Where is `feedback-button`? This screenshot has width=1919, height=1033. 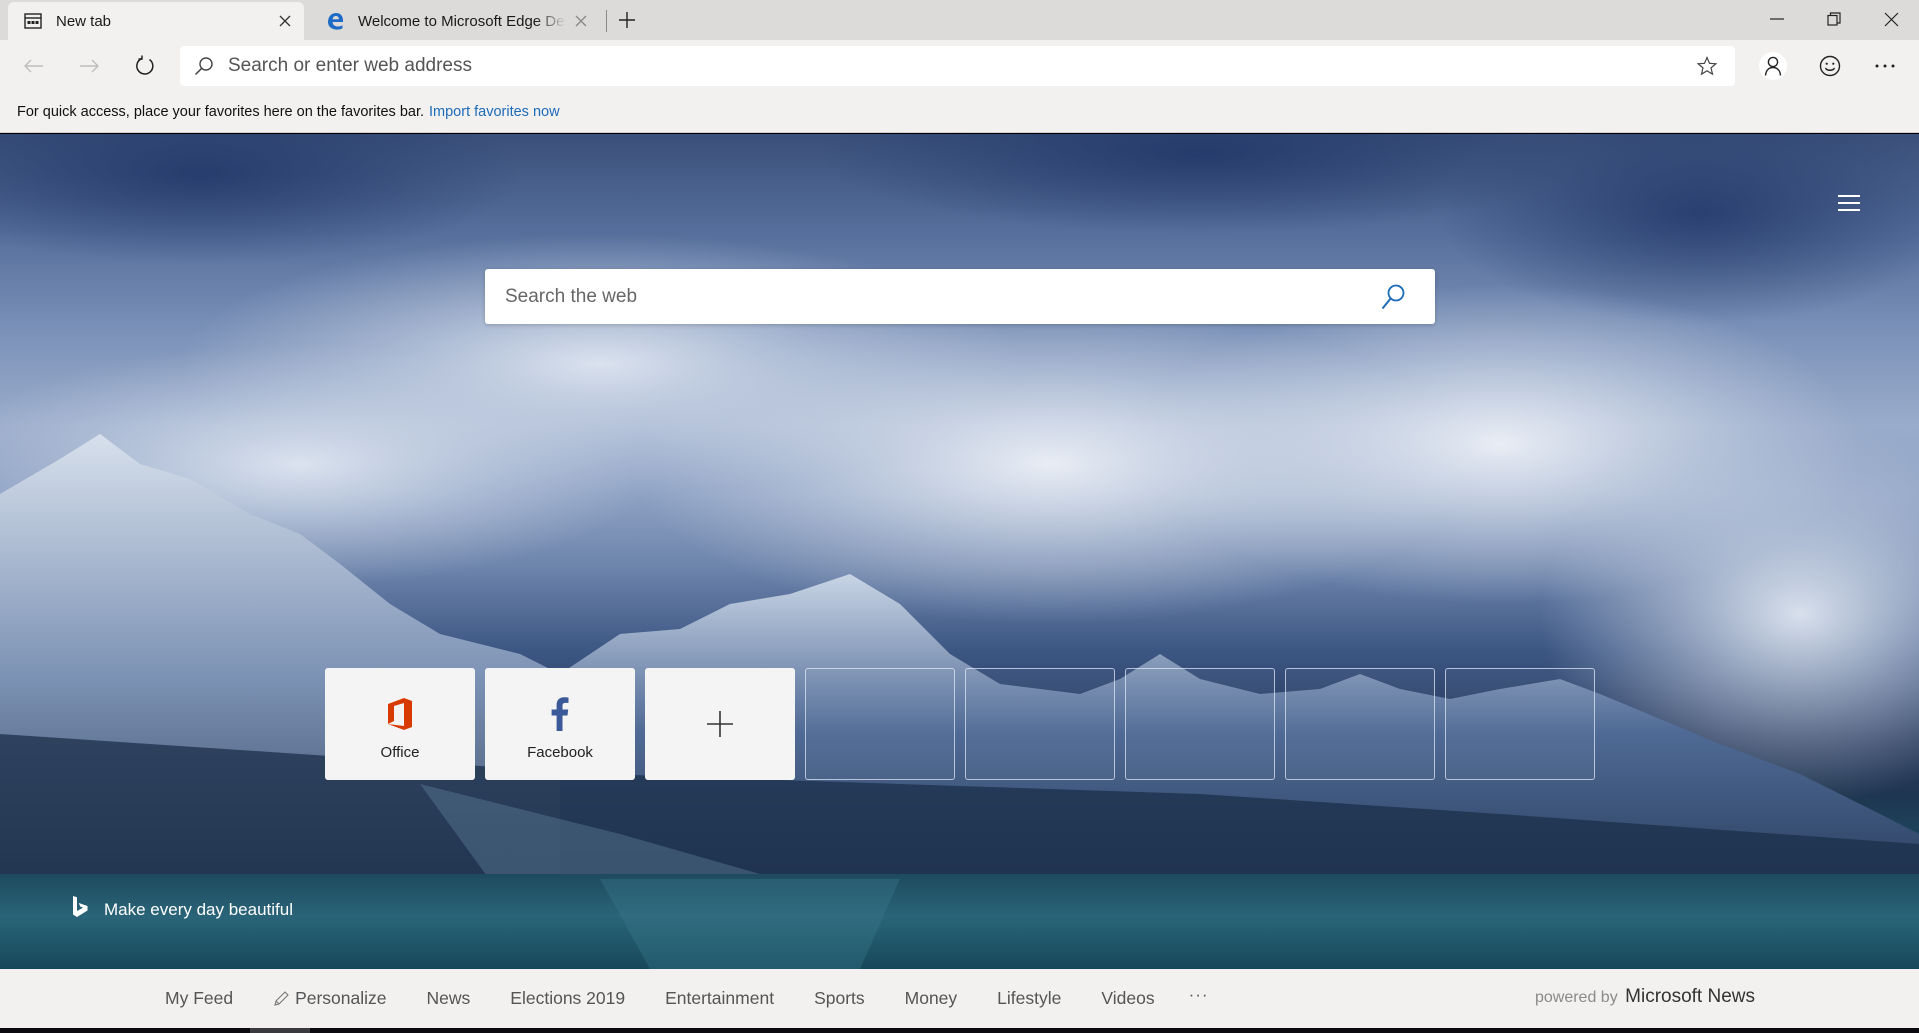 feedback-button is located at coordinates (1830, 66).